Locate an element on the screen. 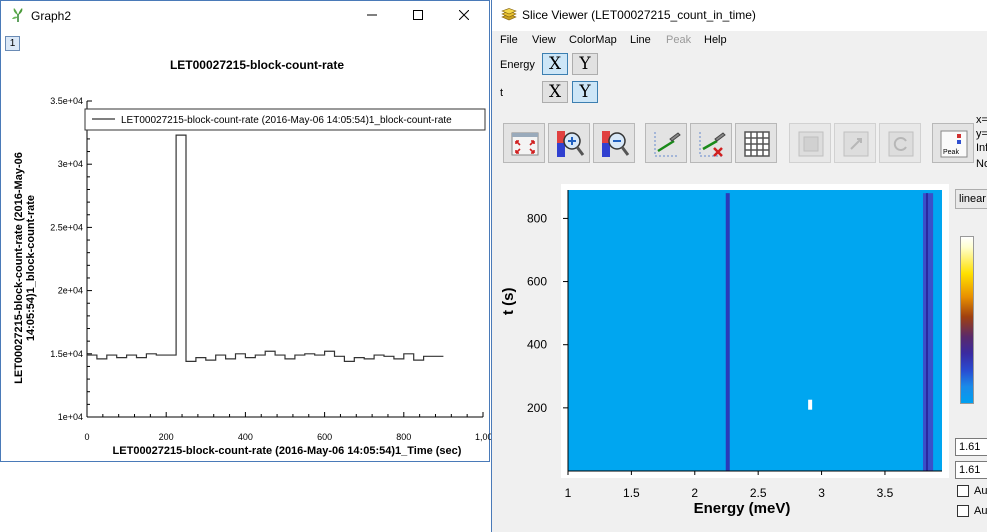 Image resolution: width=987 pixels, height=532 pixels. heatmap-x-title: Energy (meV) is located at coordinates (742, 508).